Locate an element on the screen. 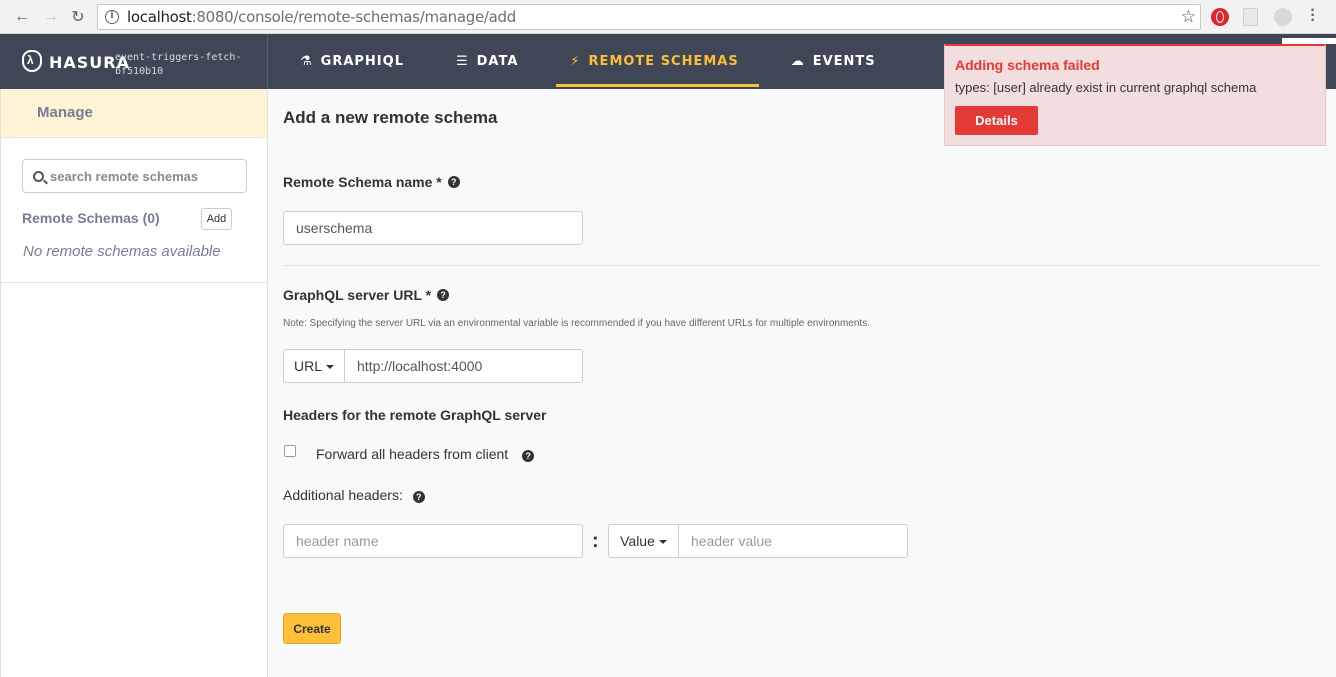 The width and height of the screenshot is (1336, 677). plug-icon: ⚡ is located at coordinates (575, 61).